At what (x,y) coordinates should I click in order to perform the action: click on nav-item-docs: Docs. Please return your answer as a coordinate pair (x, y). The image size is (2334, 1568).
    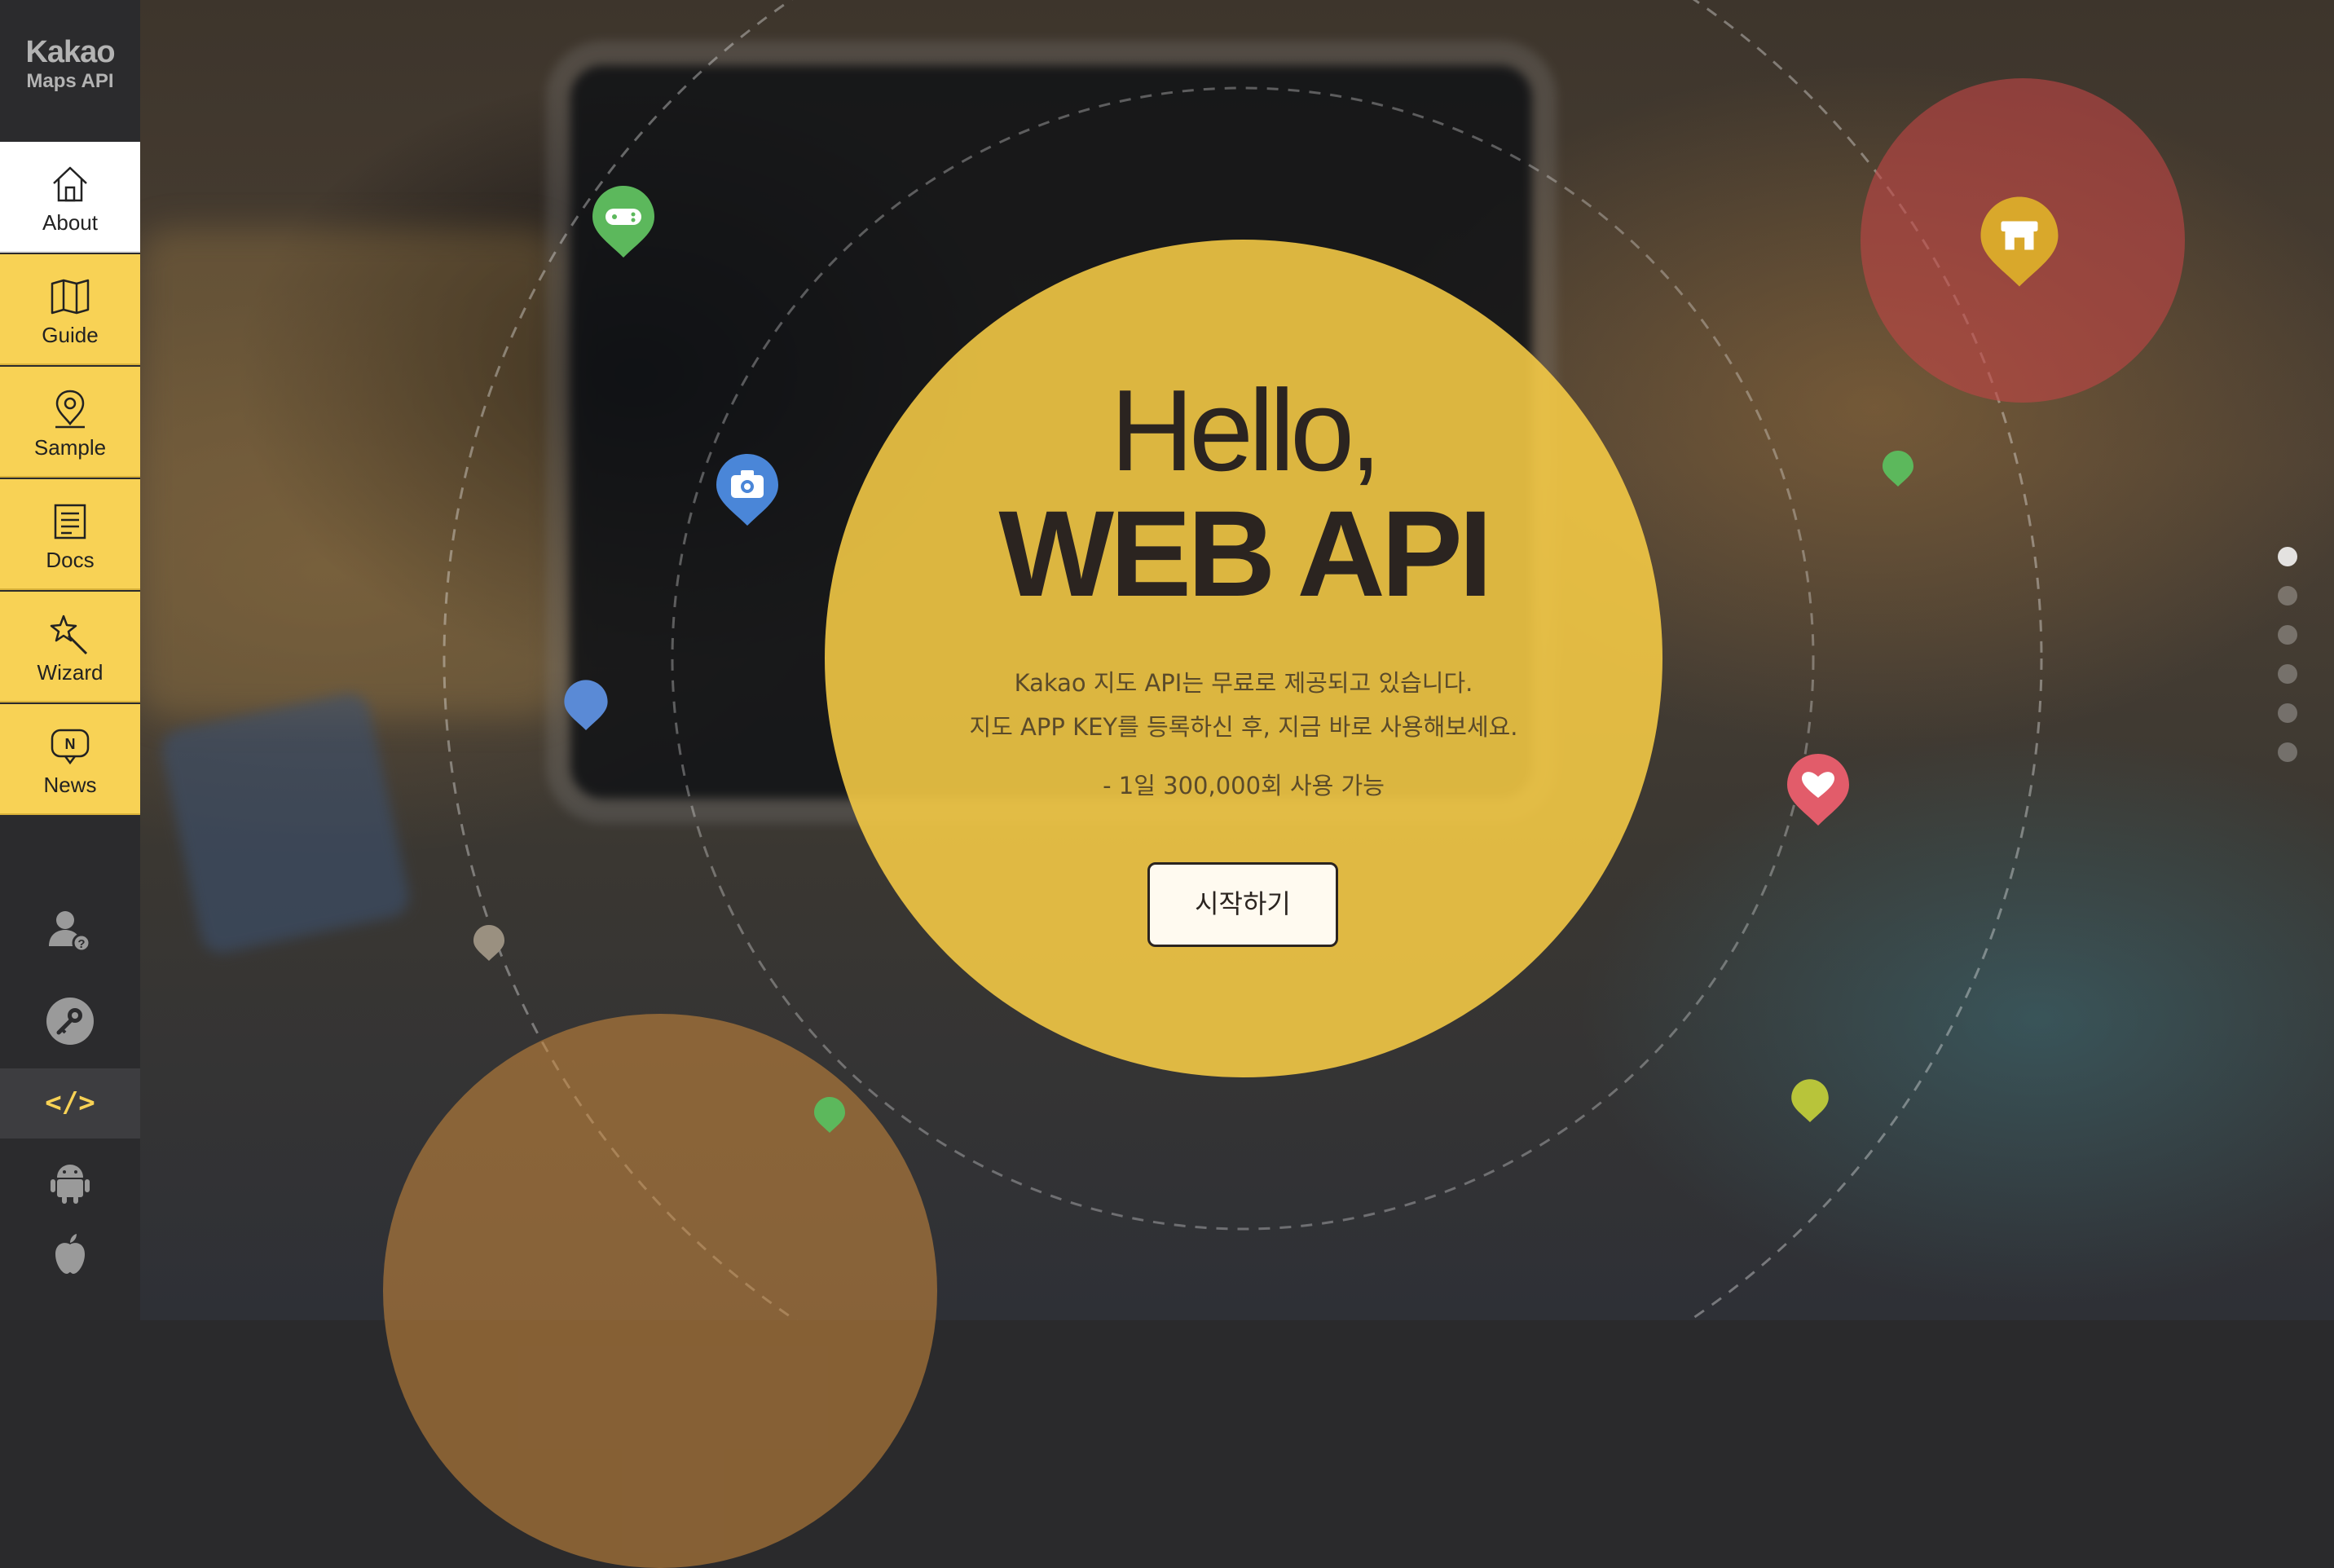
    Looking at the image, I should click on (70, 534).